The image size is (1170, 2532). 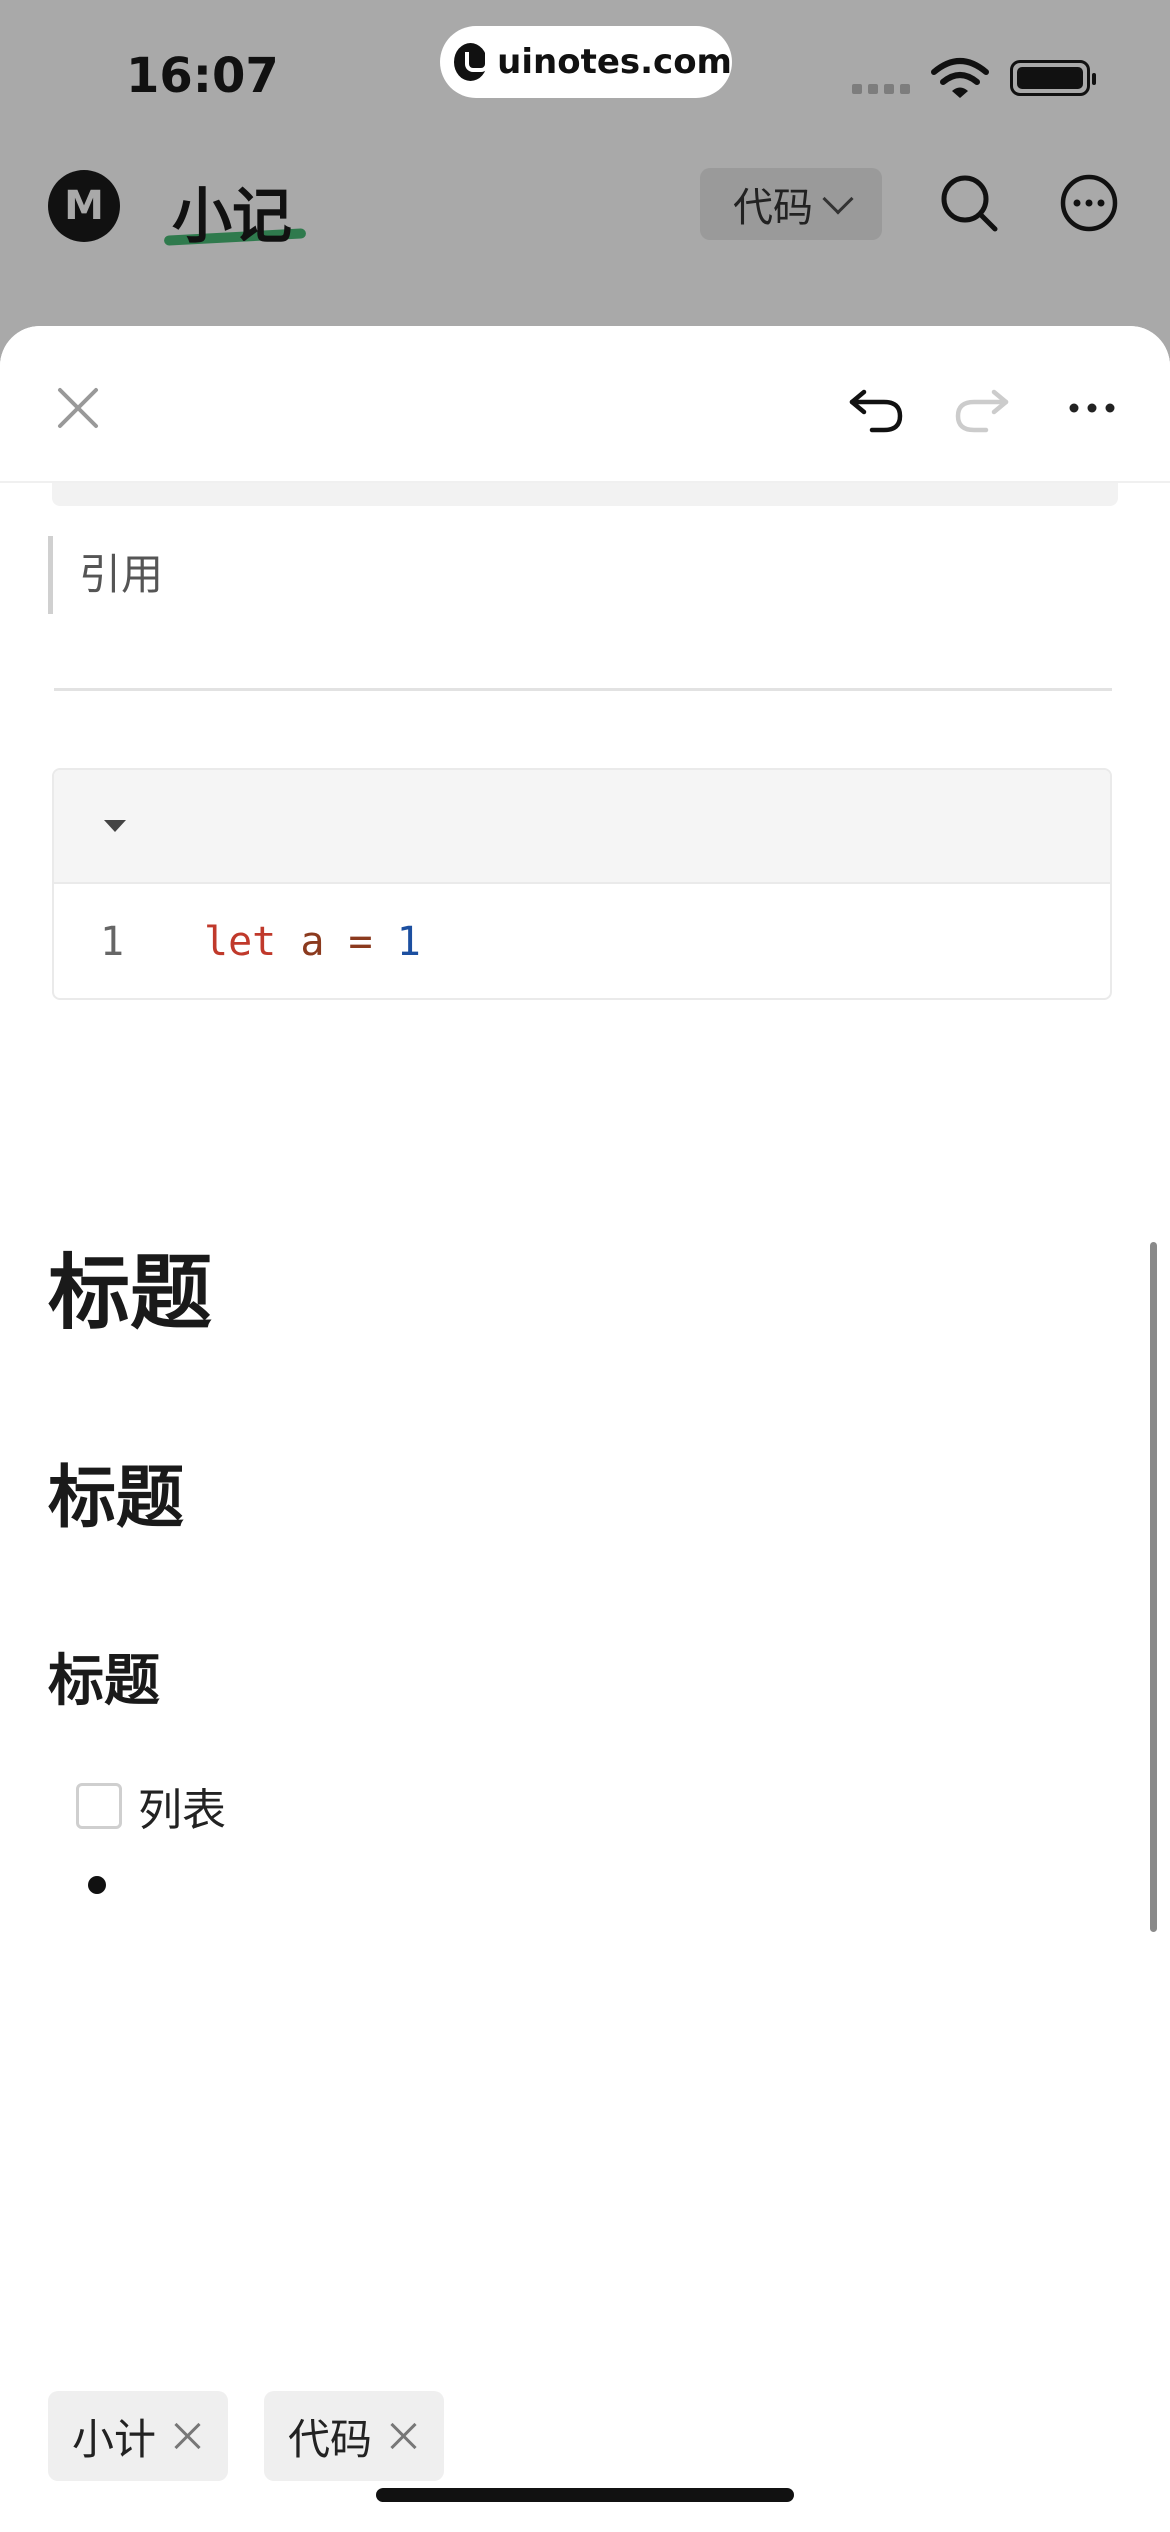 What do you see at coordinates (582, 827) in the screenshot?
I see `code-block-header` at bounding box center [582, 827].